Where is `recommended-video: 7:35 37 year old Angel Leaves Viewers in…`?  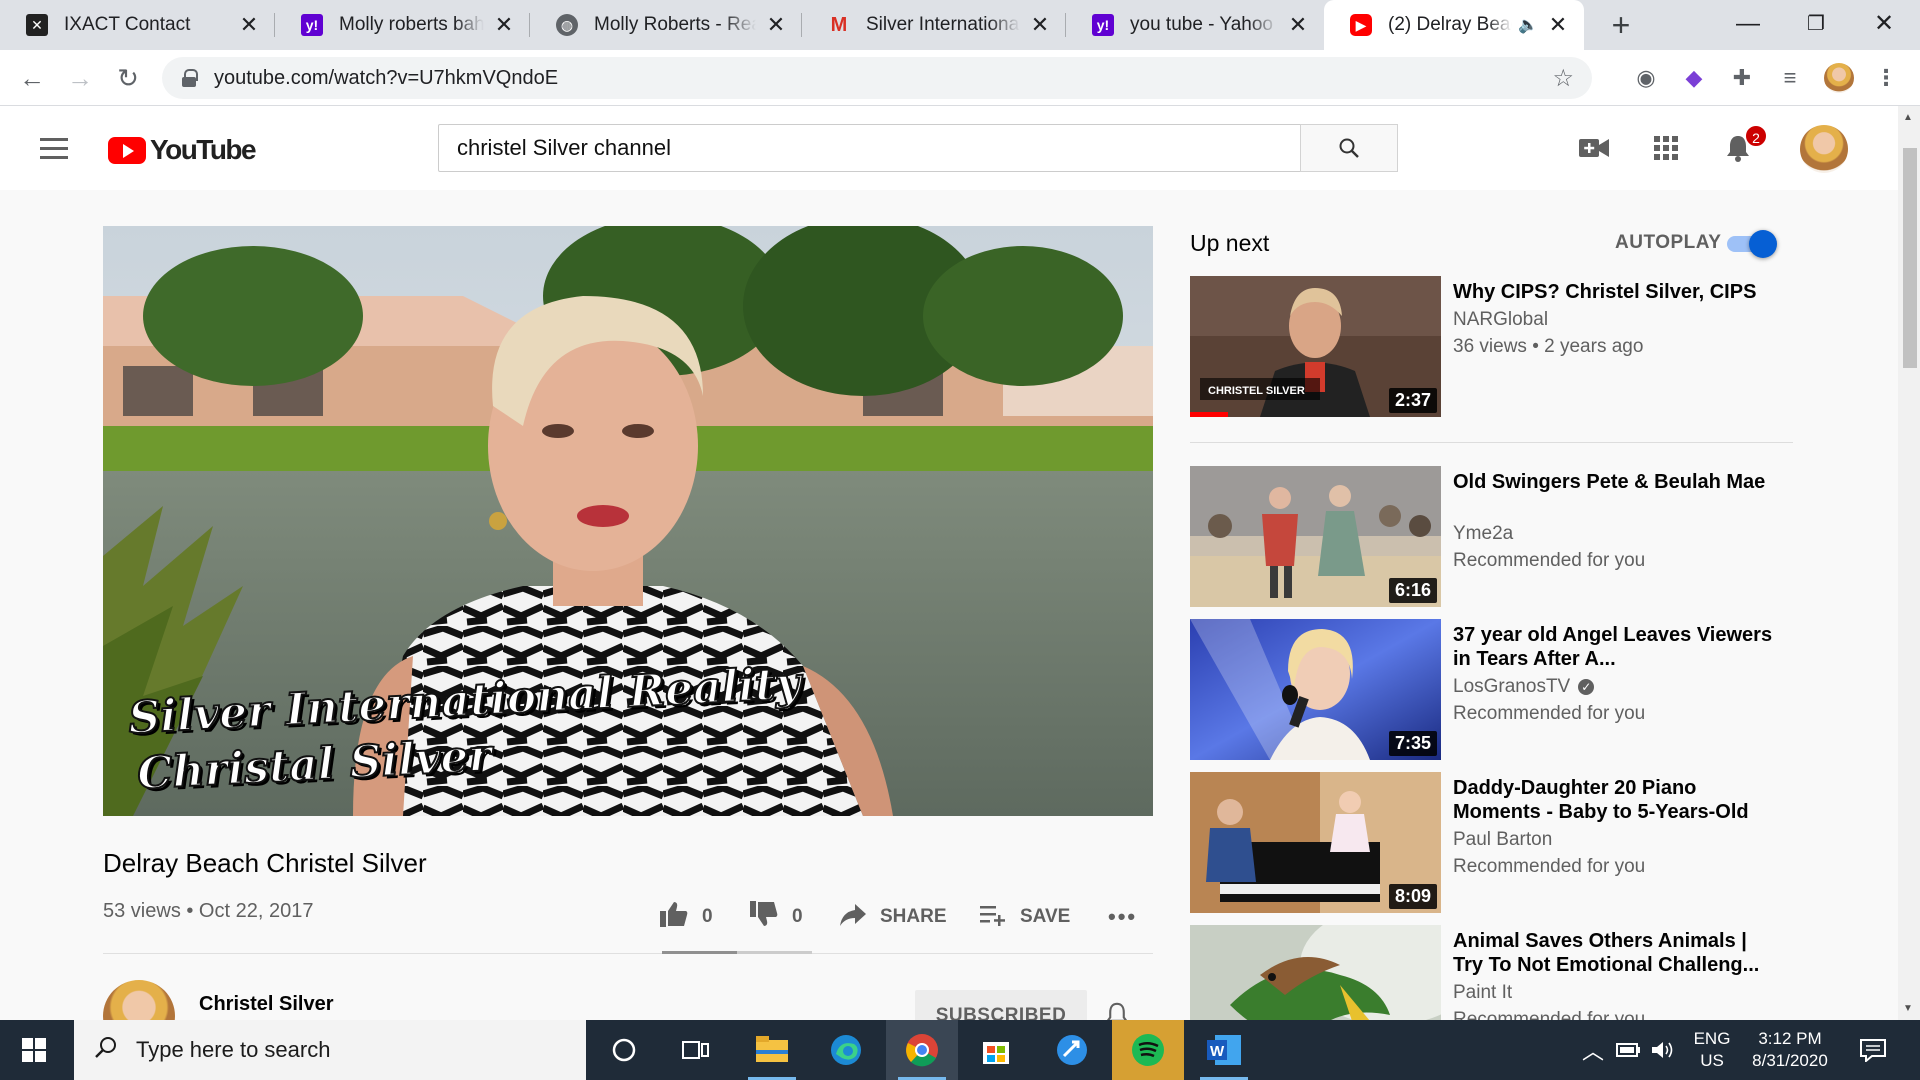 recommended-video: 7:35 37 year old Angel Leaves Viewers in… is located at coordinates (1495, 690).